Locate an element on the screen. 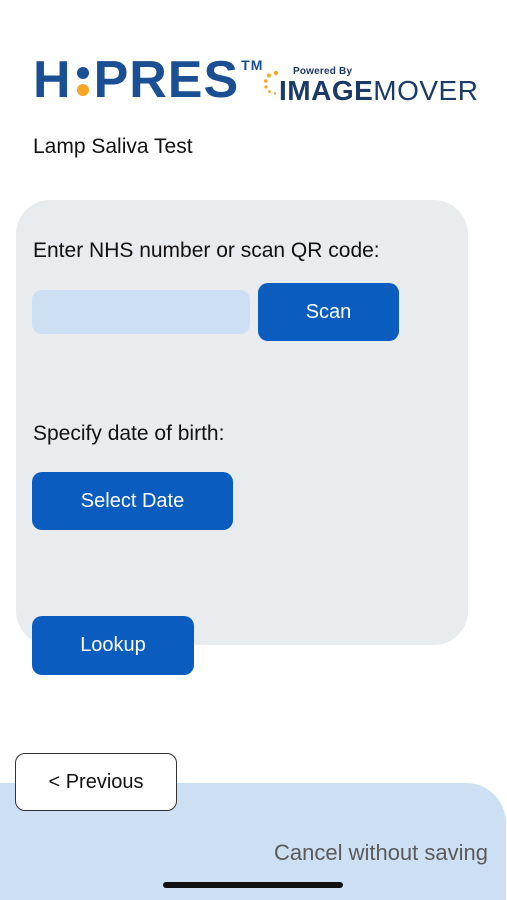  date-of-birth-label: Specify date of birth: is located at coordinates (129, 433).